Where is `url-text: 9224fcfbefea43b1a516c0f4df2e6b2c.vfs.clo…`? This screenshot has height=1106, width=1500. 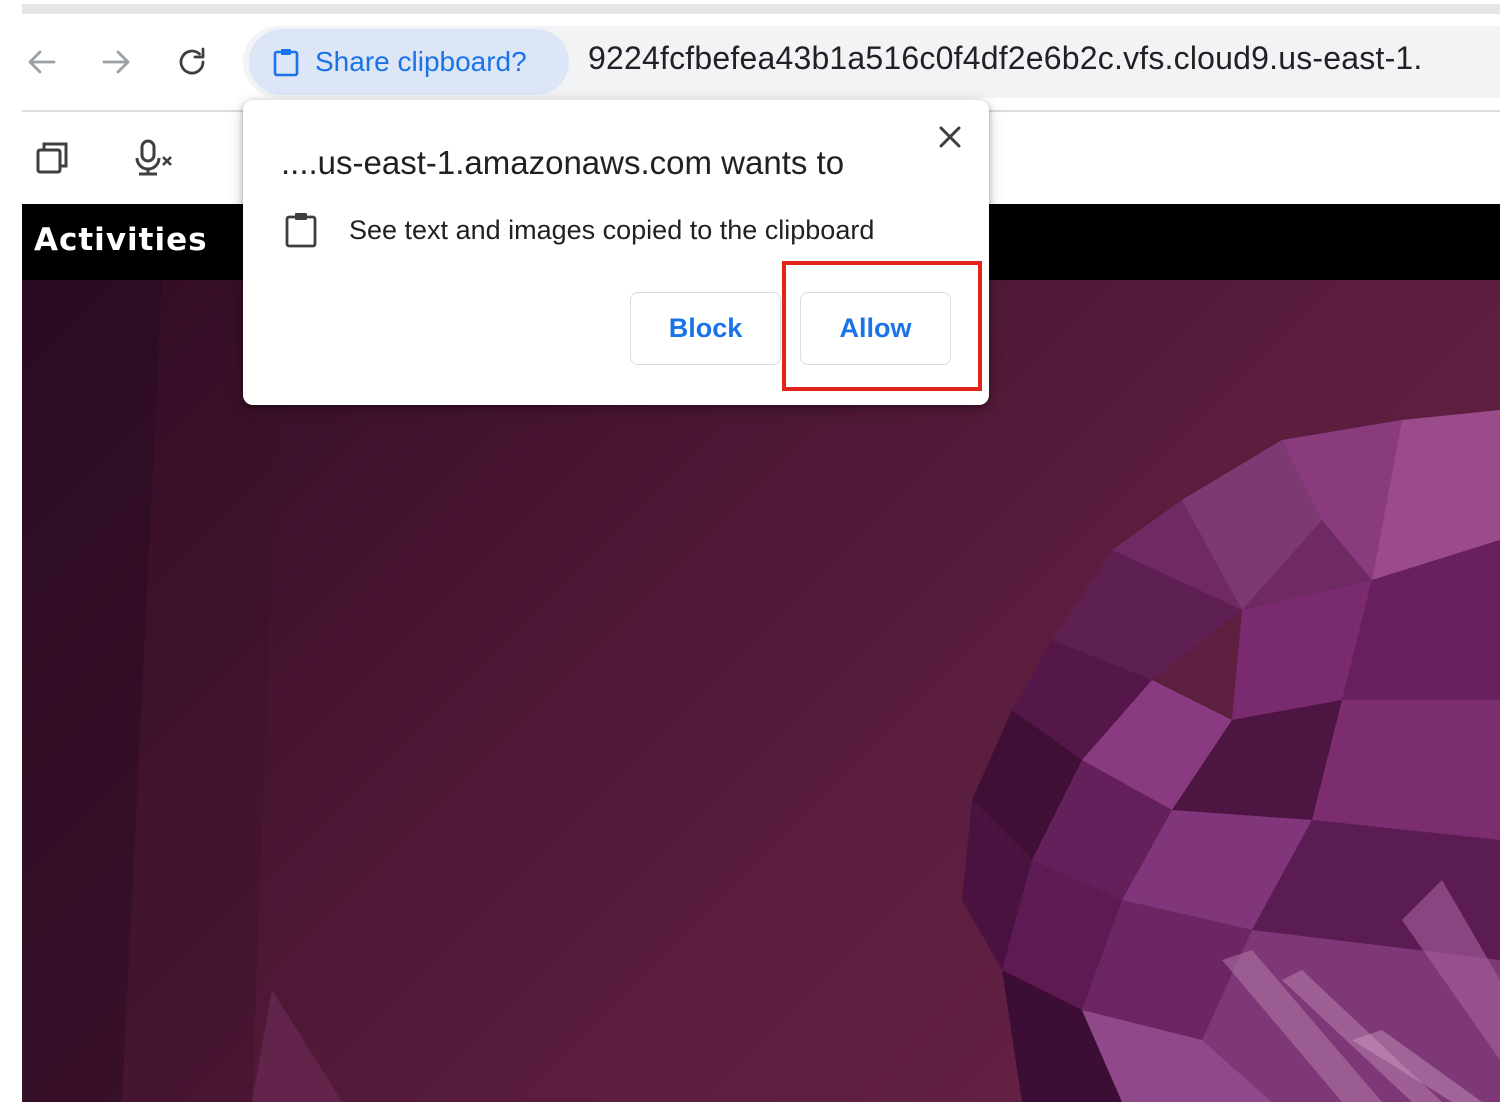
url-text: 9224fcfbefea43b1a516c0f4df2e6b2c.vfs.clo… is located at coordinates (1044, 58).